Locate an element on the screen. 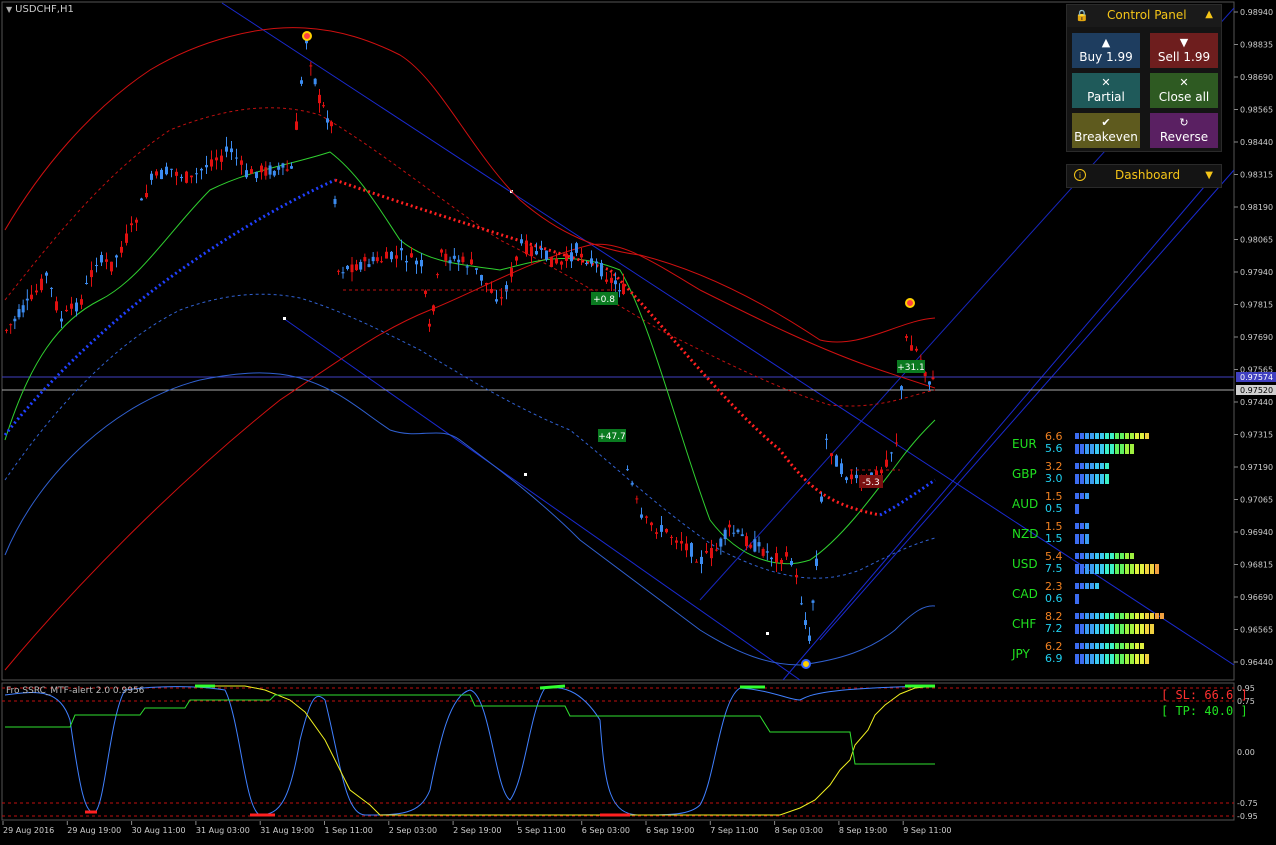 The height and width of the screenshot is (845, 1276). reverse-label: Reverse is located at coordinates (1184, 137).